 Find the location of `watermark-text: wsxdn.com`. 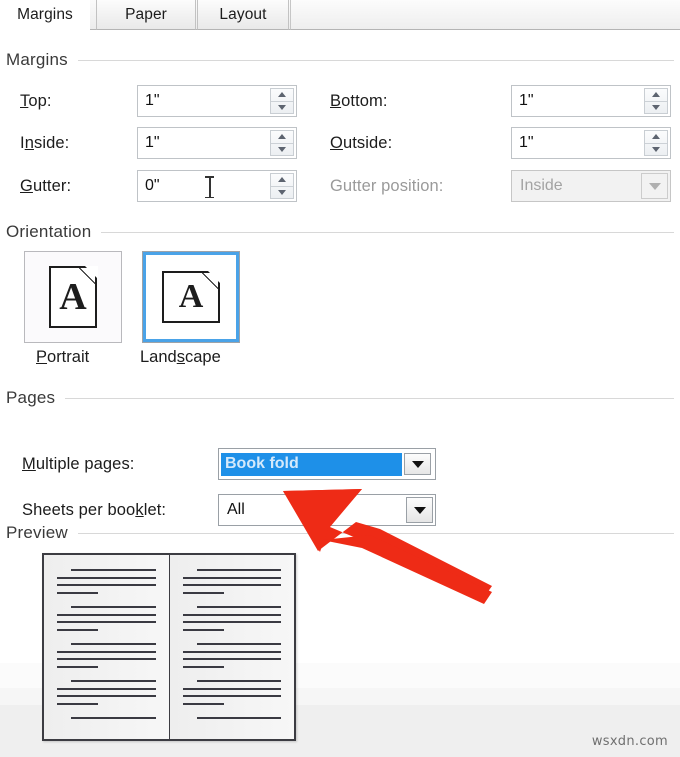

watermark-text: wsxdn.com is located at coordinates (629, 741).